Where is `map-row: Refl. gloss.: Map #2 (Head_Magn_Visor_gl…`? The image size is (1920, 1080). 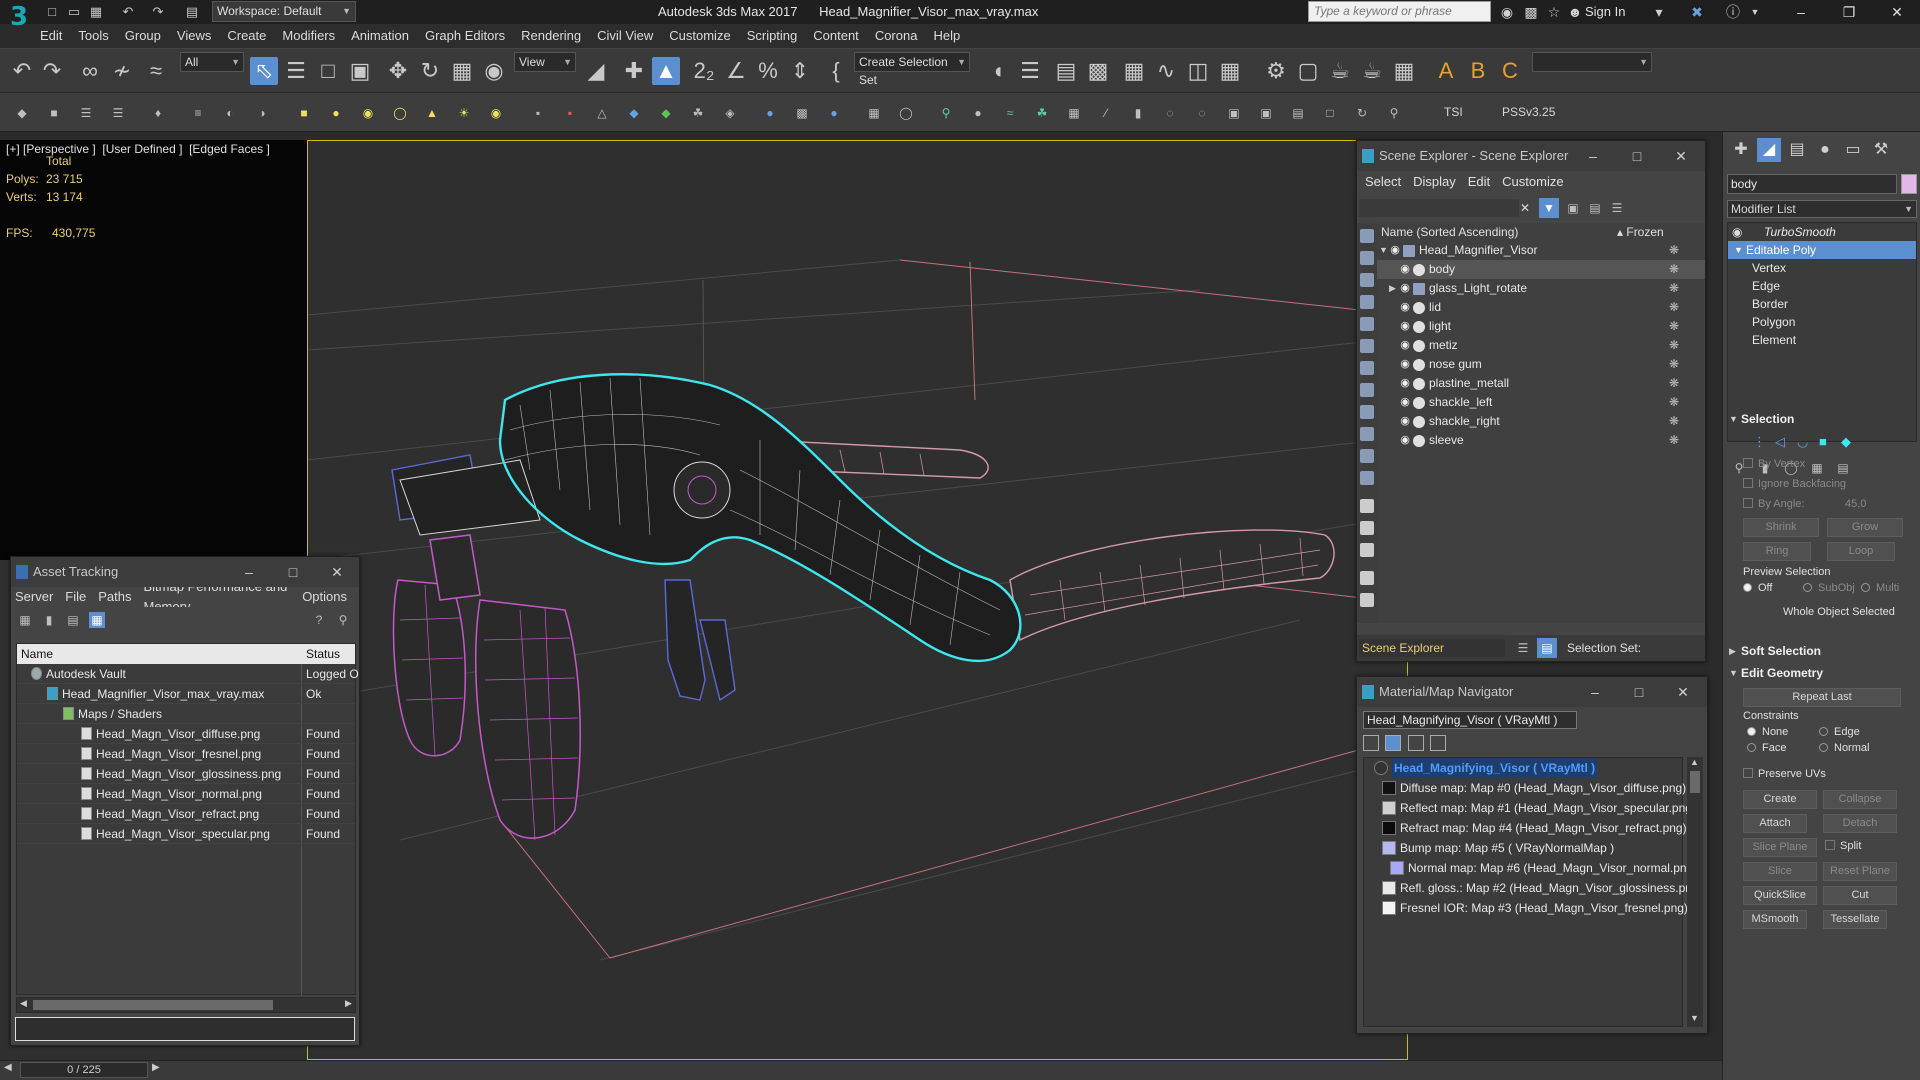
map-row: Refl. gloss.: Map #2 (Head_Magn_Visor_gl… is located at coordinates (1533, 888).